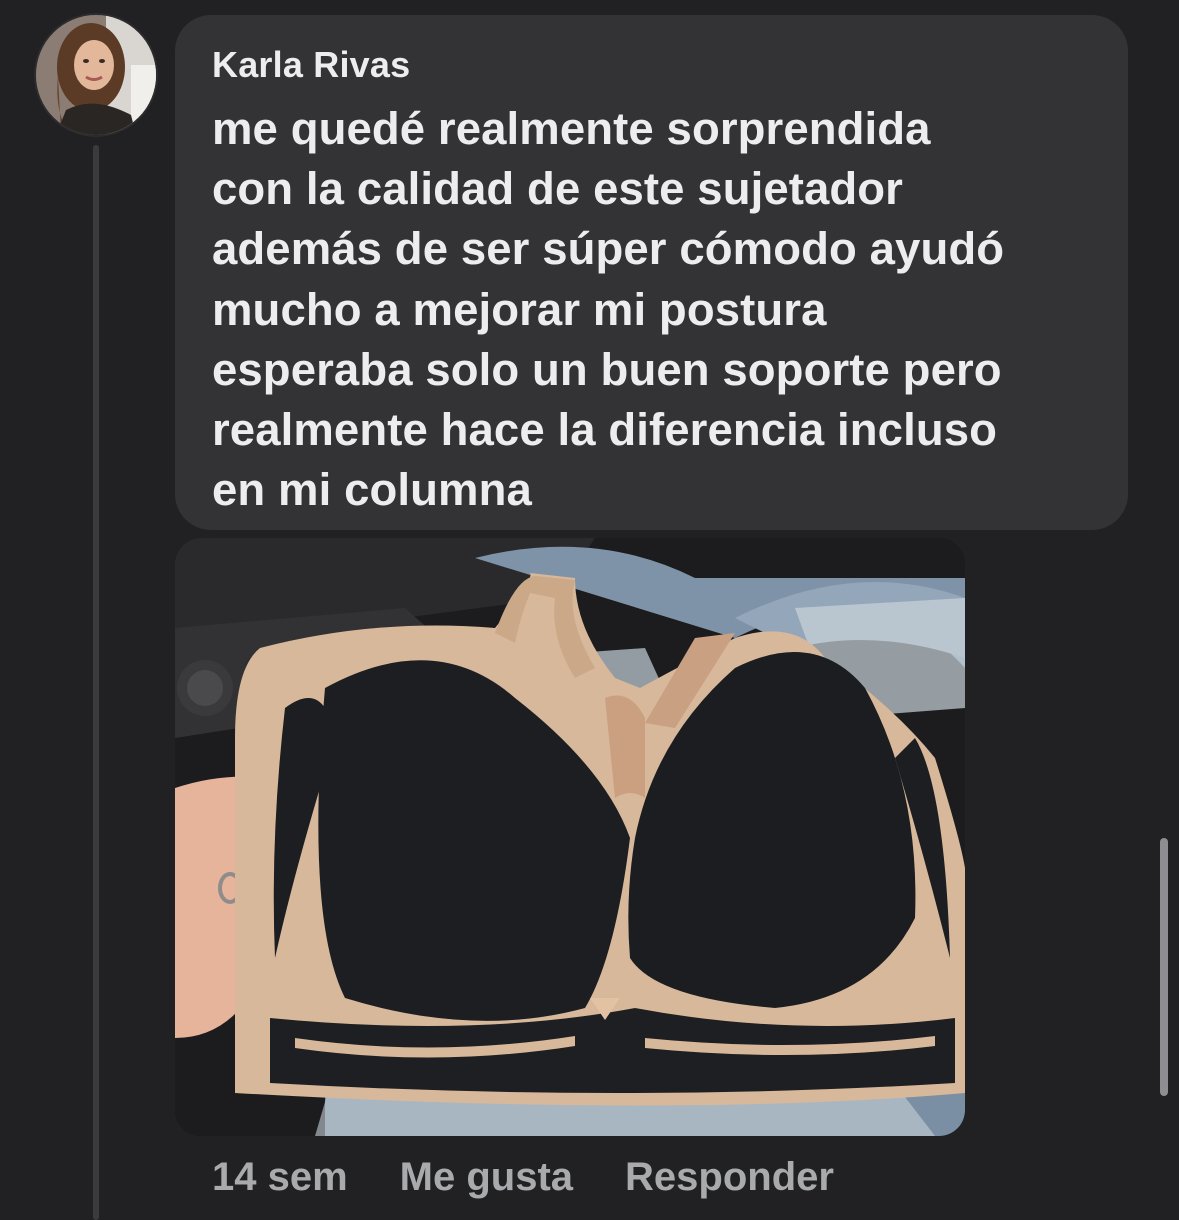  I want to click on comment-author: Karla Rivas, so click(652, 65).